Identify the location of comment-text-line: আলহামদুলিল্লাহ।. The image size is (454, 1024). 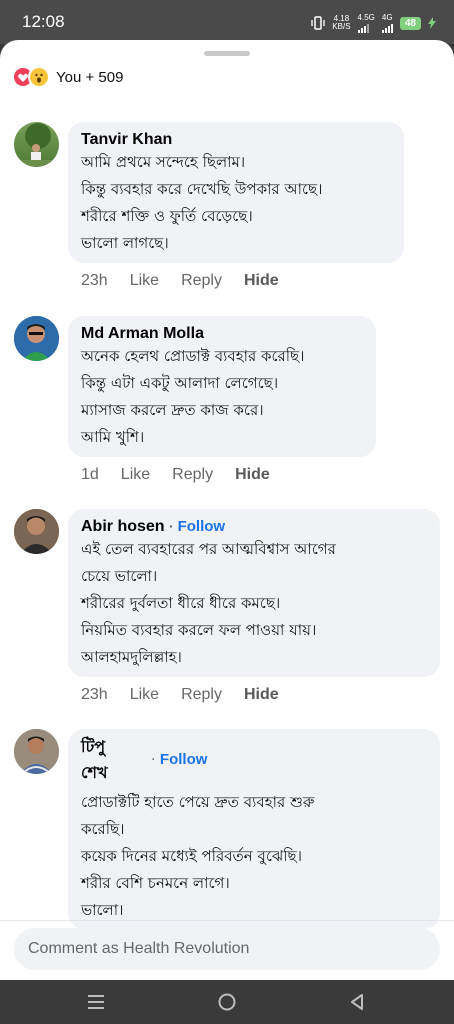
(131, 657).